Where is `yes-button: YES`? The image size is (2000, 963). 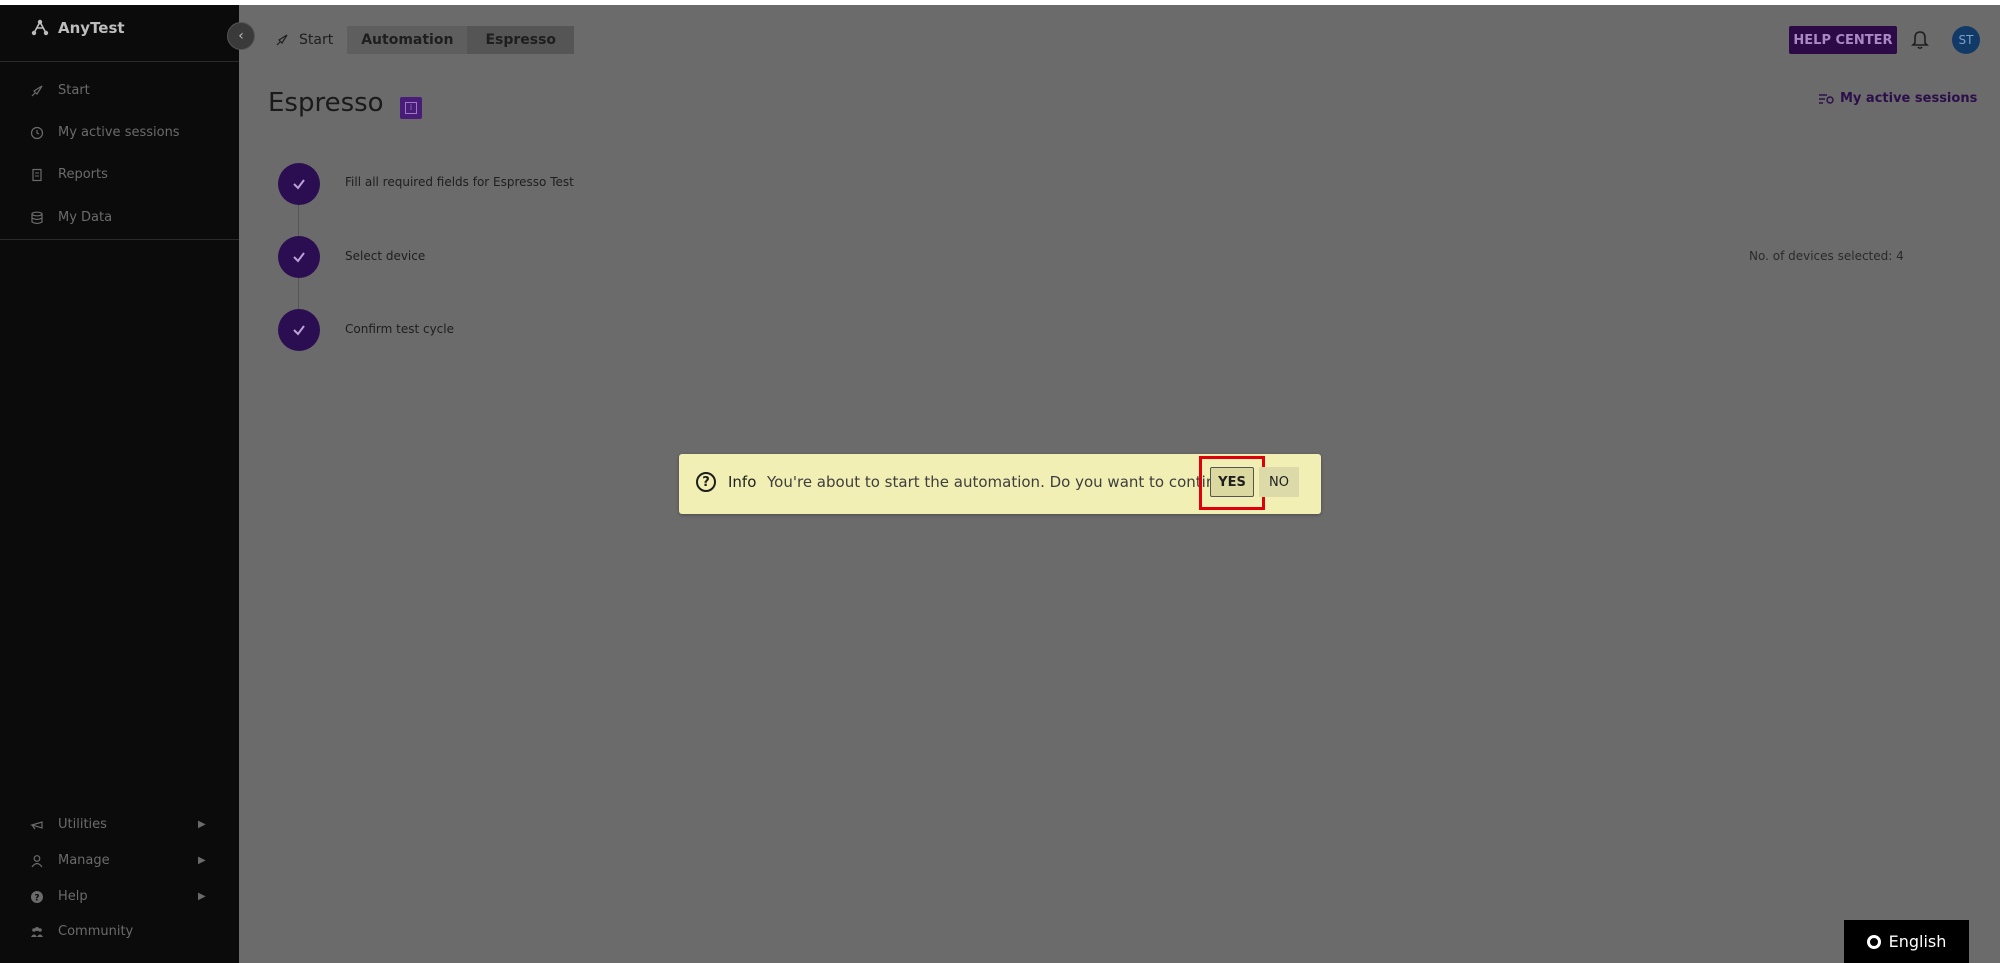
yes-button: YES is located at coordinates (1232, 482).